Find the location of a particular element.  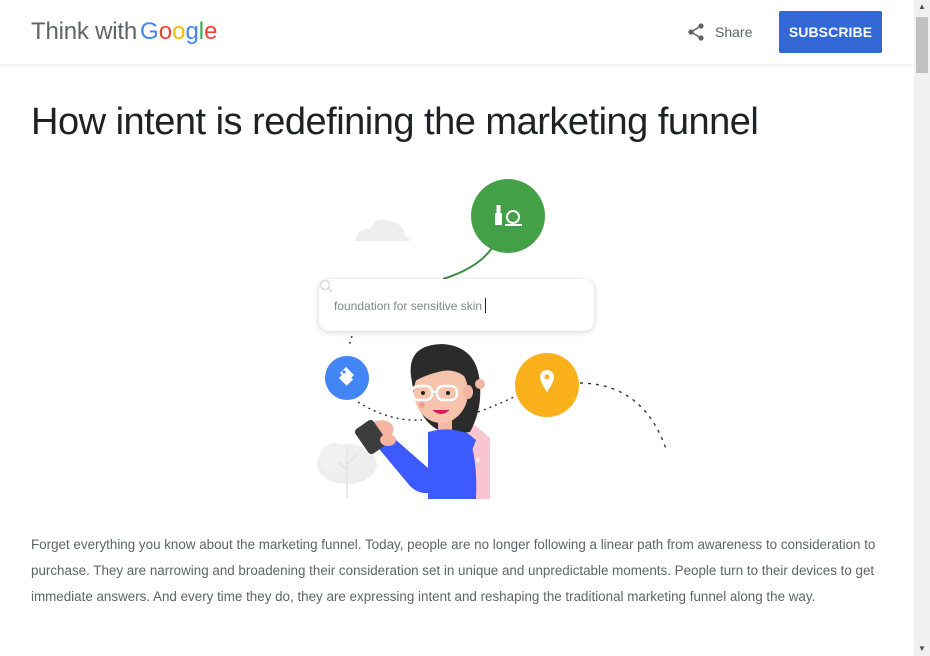

think-with-google-logo: Think with Google is located at coordinates (124, 32).